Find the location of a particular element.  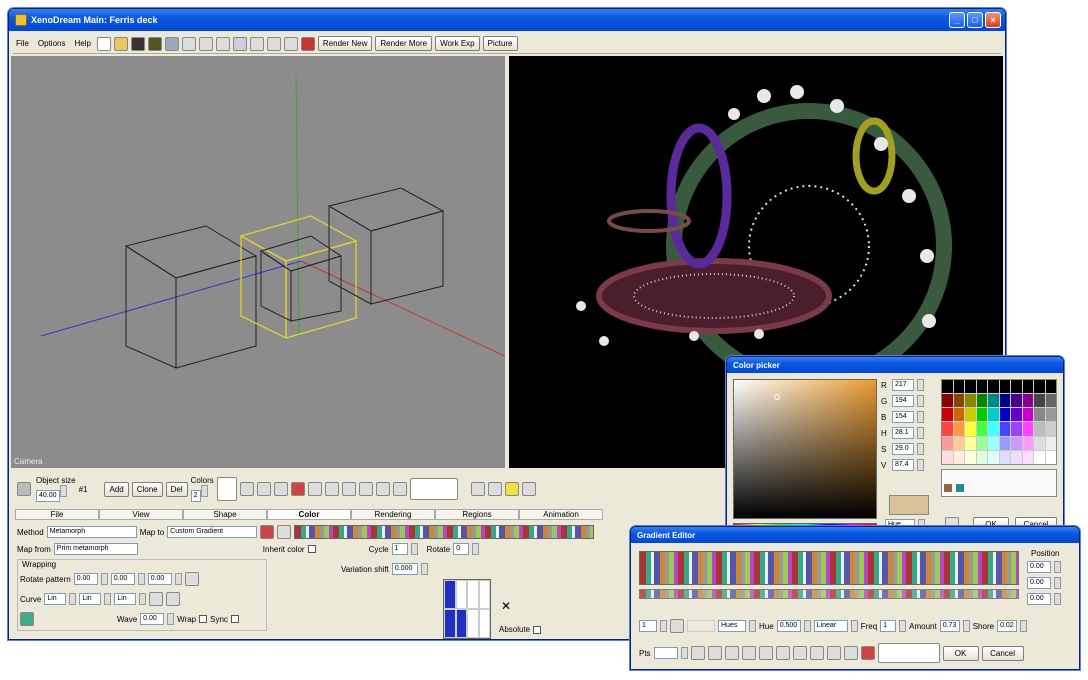

g-spin is located at coordinates (920, 401).